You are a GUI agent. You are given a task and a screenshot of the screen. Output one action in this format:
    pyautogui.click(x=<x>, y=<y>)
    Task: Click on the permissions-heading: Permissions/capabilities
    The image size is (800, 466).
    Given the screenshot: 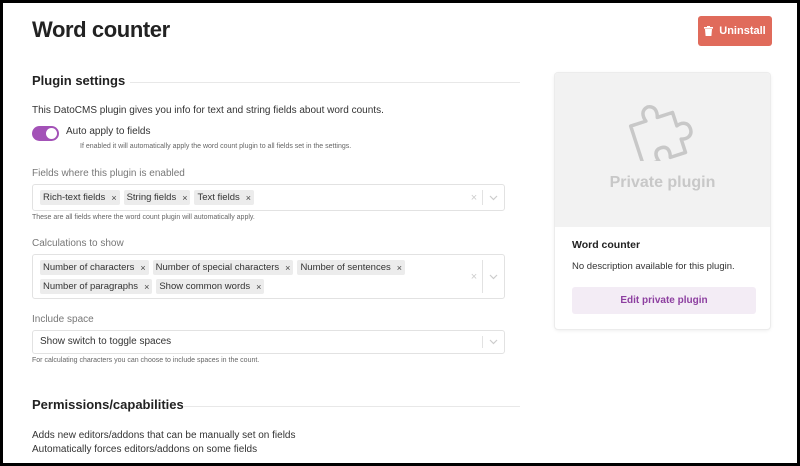 What is the action you would take?
    pyautogui.click(x=108, y=404)
    